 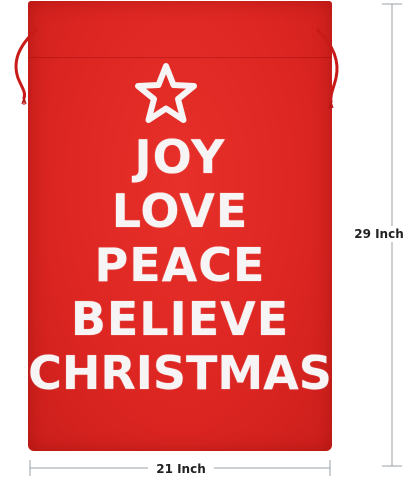 I want to click on word-love: LOVE, so click(x=180, y=211).